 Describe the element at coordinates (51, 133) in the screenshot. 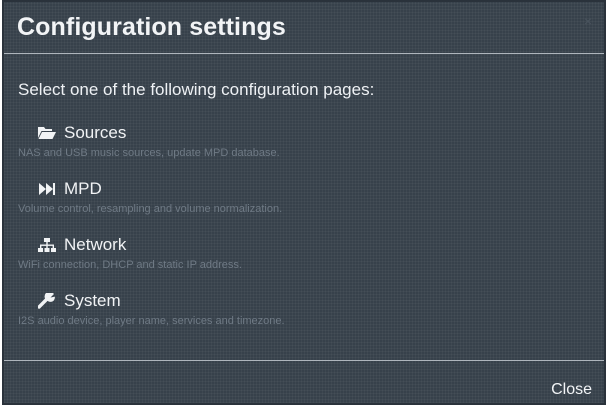

I see `folder-open-icon` at that location.